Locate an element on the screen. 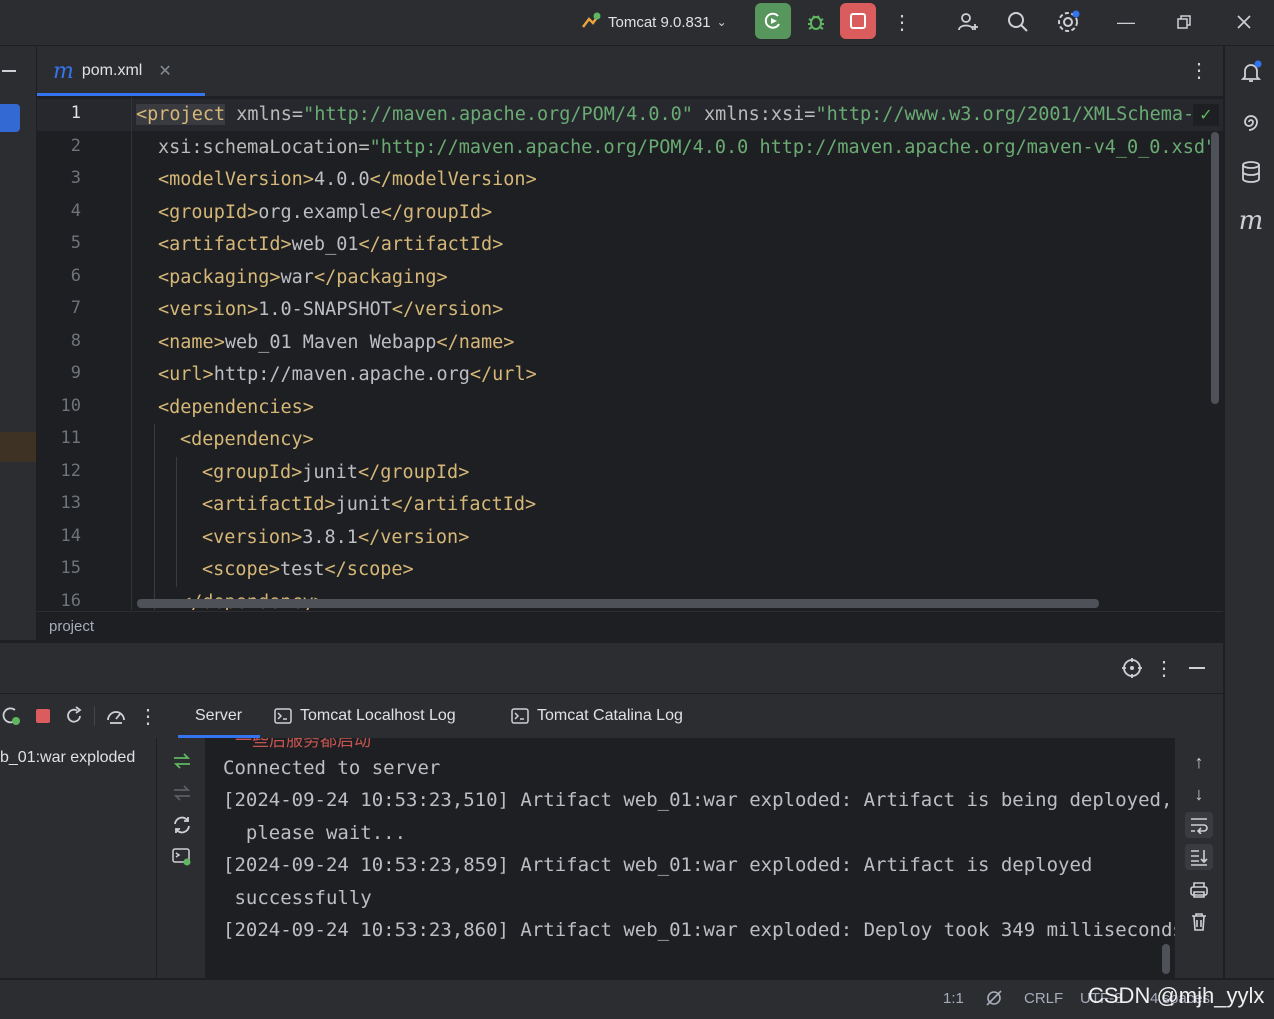 Image resolution: width=1274 pixels, height=1019 pixels. scroll-up-button: ↑ is located at coordinates (1199, 762).